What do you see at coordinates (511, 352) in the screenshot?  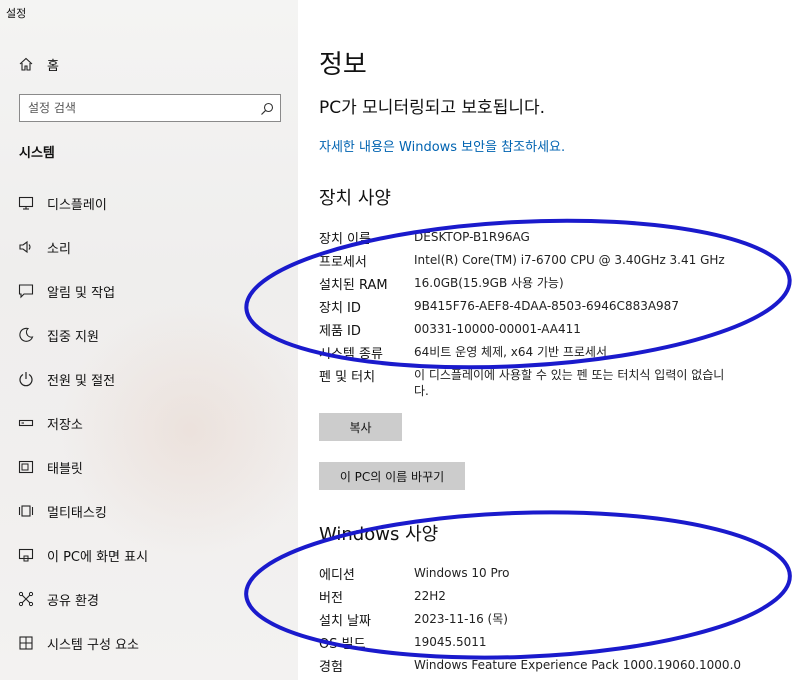 I see `spec-value: 64비트 운영 체제, x64 기반 프로세서` at bounding box center [511, 352].